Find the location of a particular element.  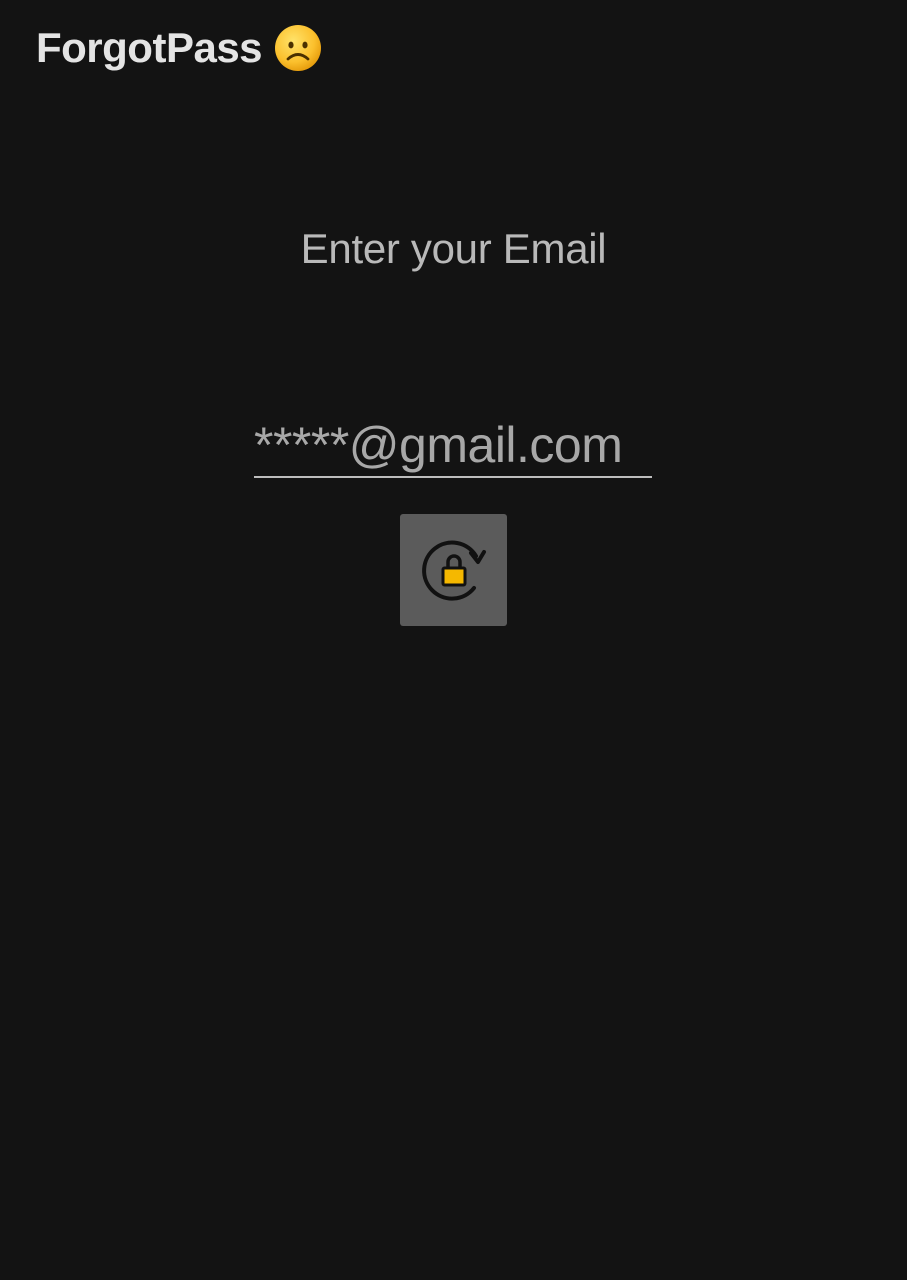

frowning-face-icon is located at coordinates (298, 48).